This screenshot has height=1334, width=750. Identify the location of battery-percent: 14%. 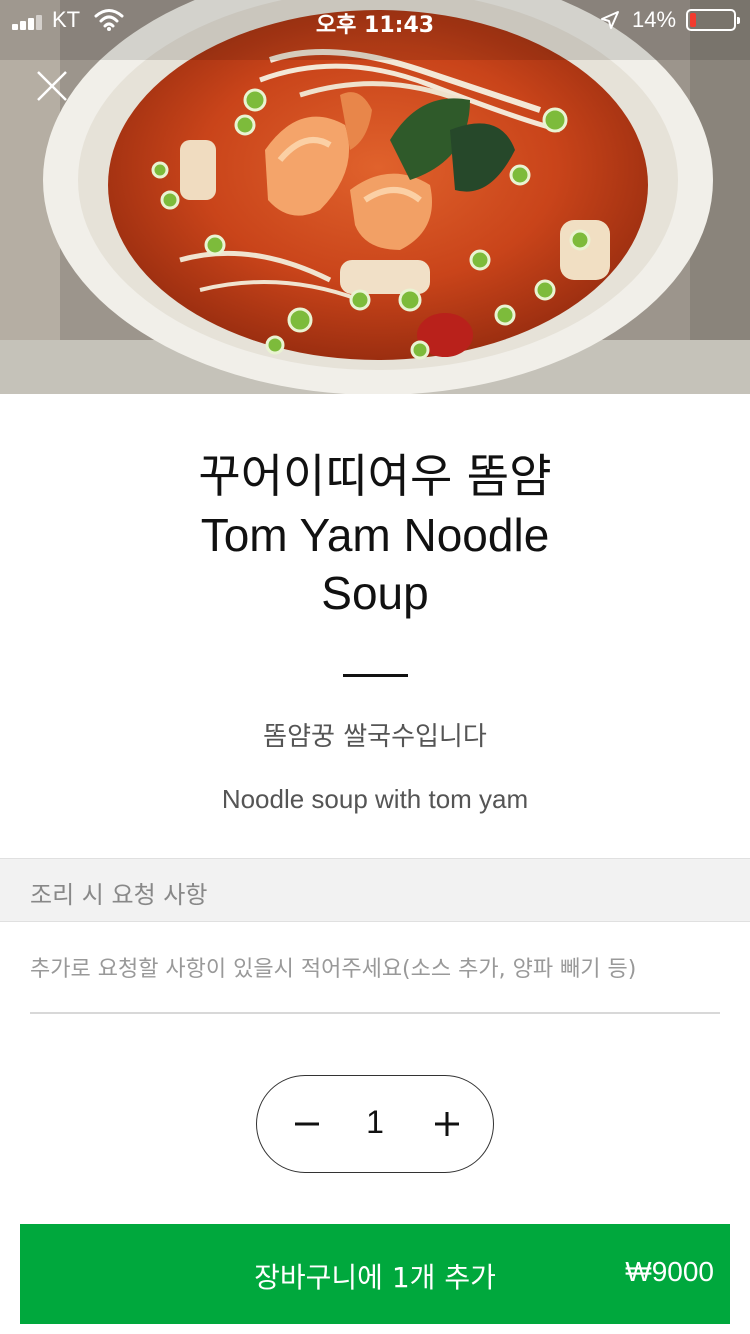
(654, 19).